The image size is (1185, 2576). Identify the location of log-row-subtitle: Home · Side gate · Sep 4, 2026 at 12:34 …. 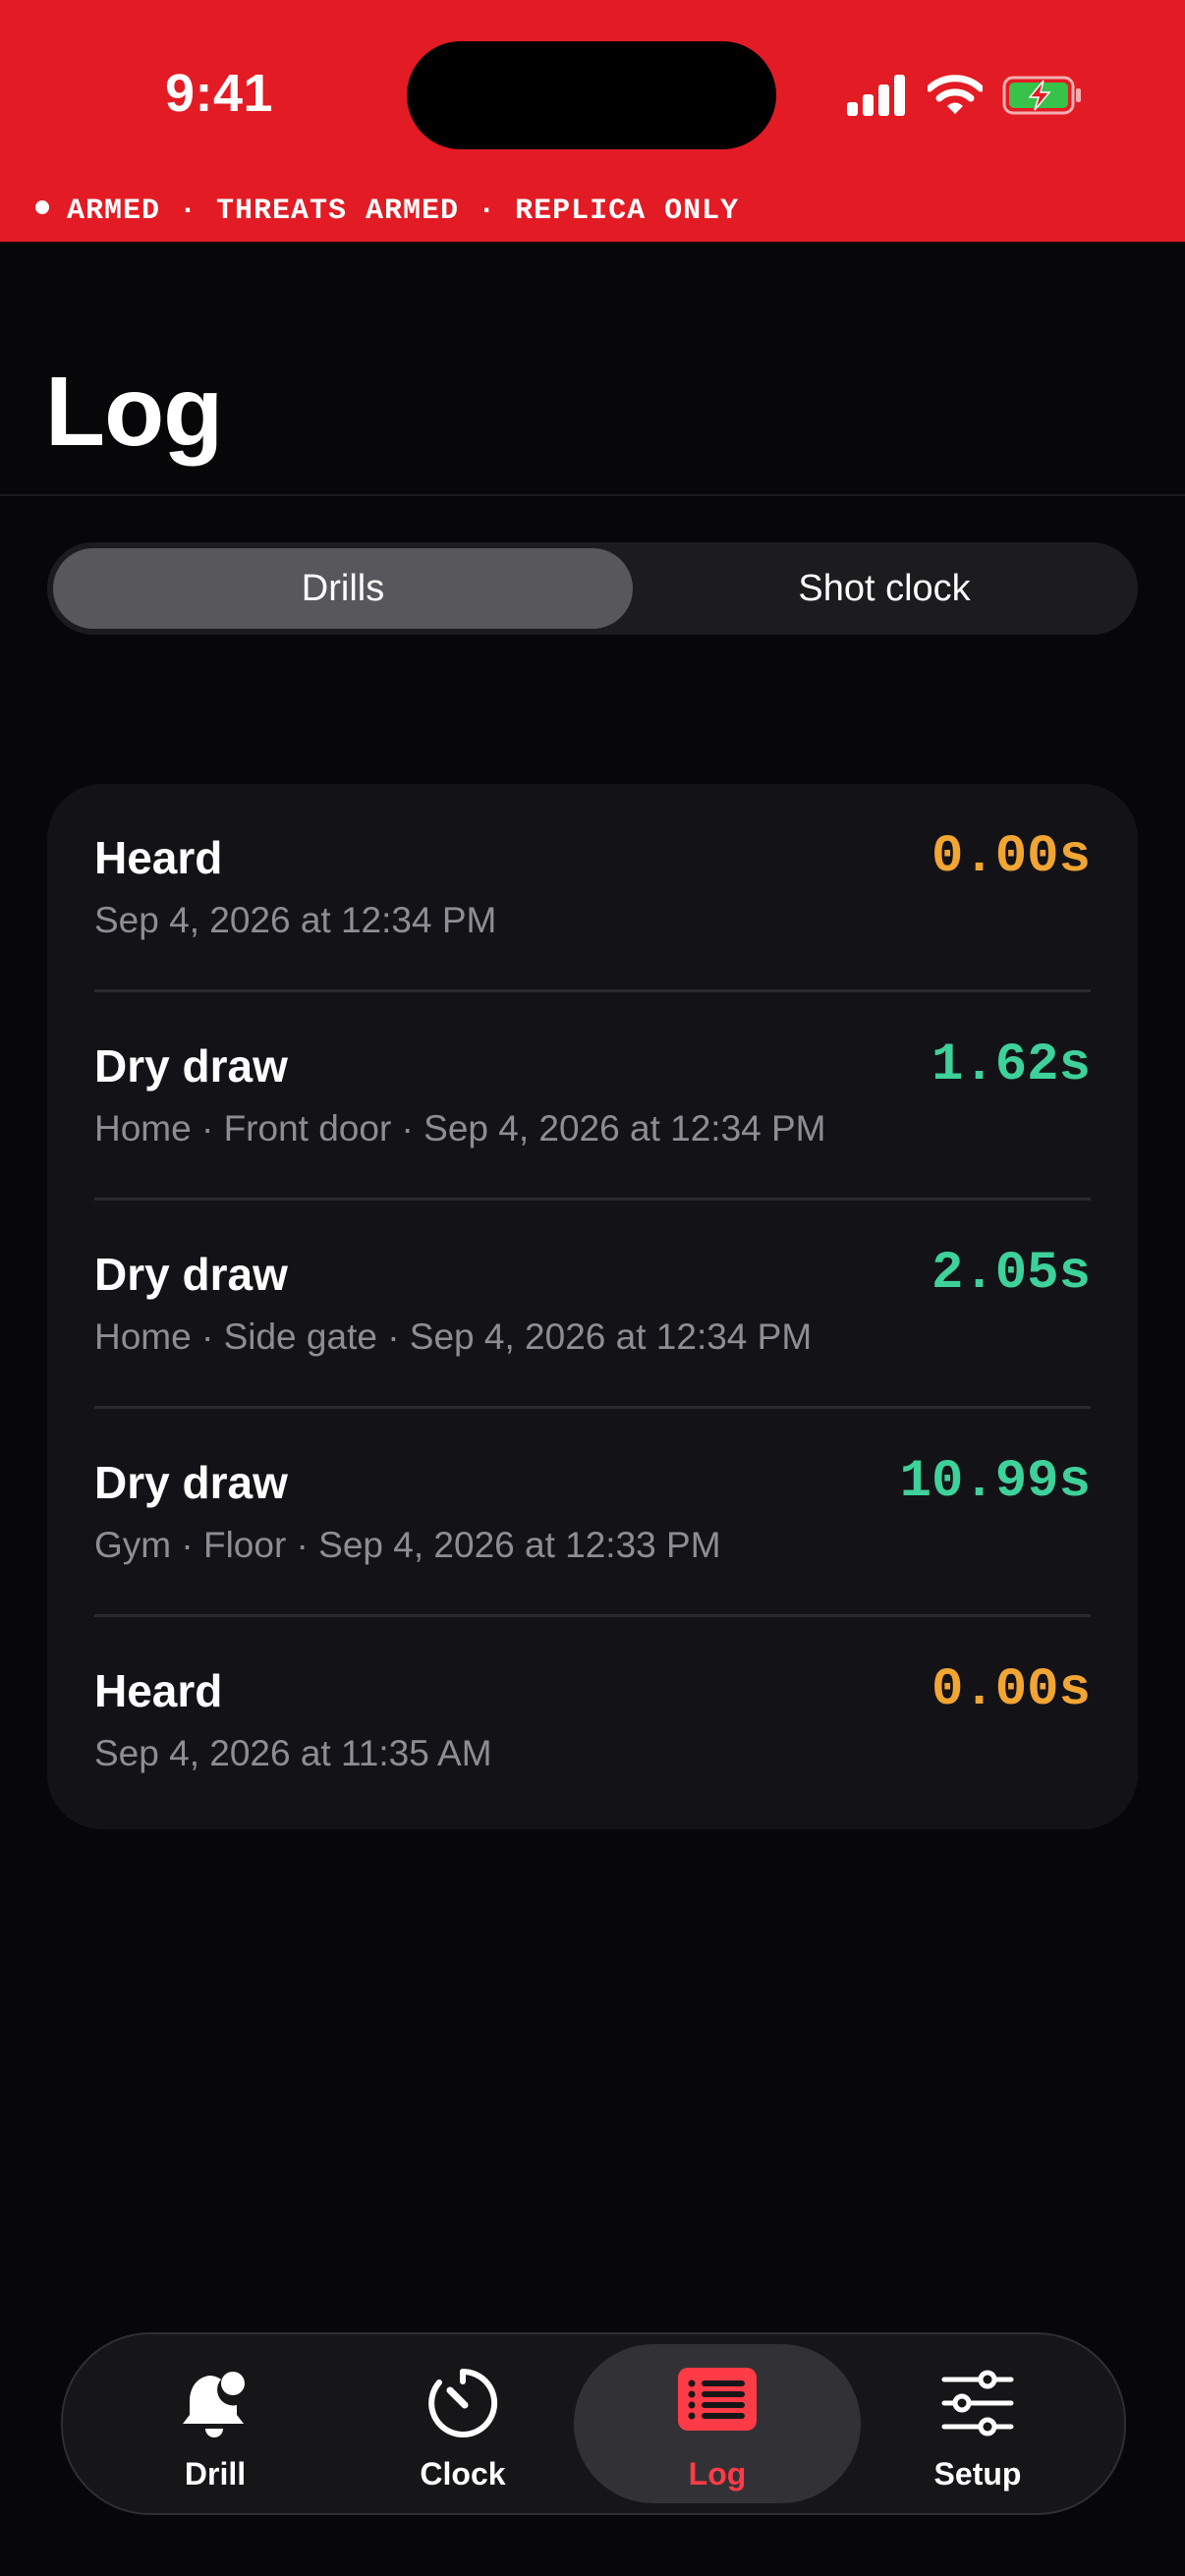
(454, 1336).